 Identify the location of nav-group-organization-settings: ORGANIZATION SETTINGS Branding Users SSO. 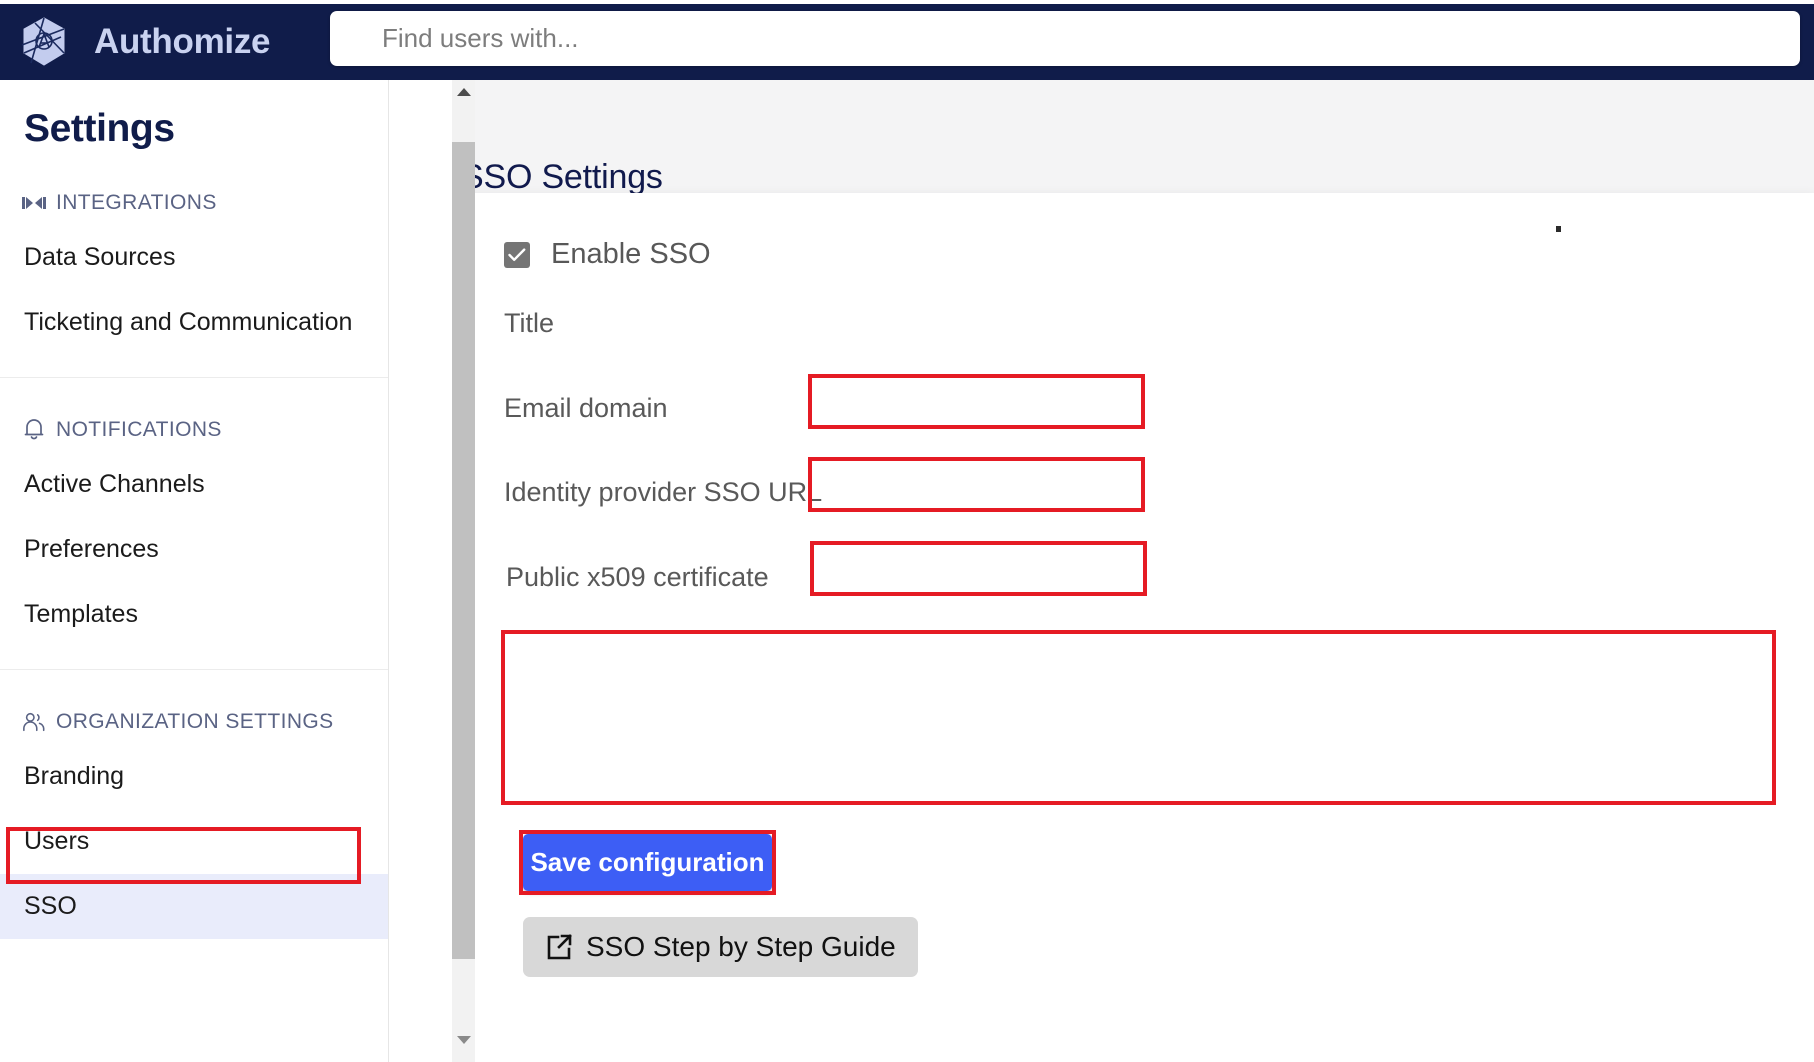
(194, 804).